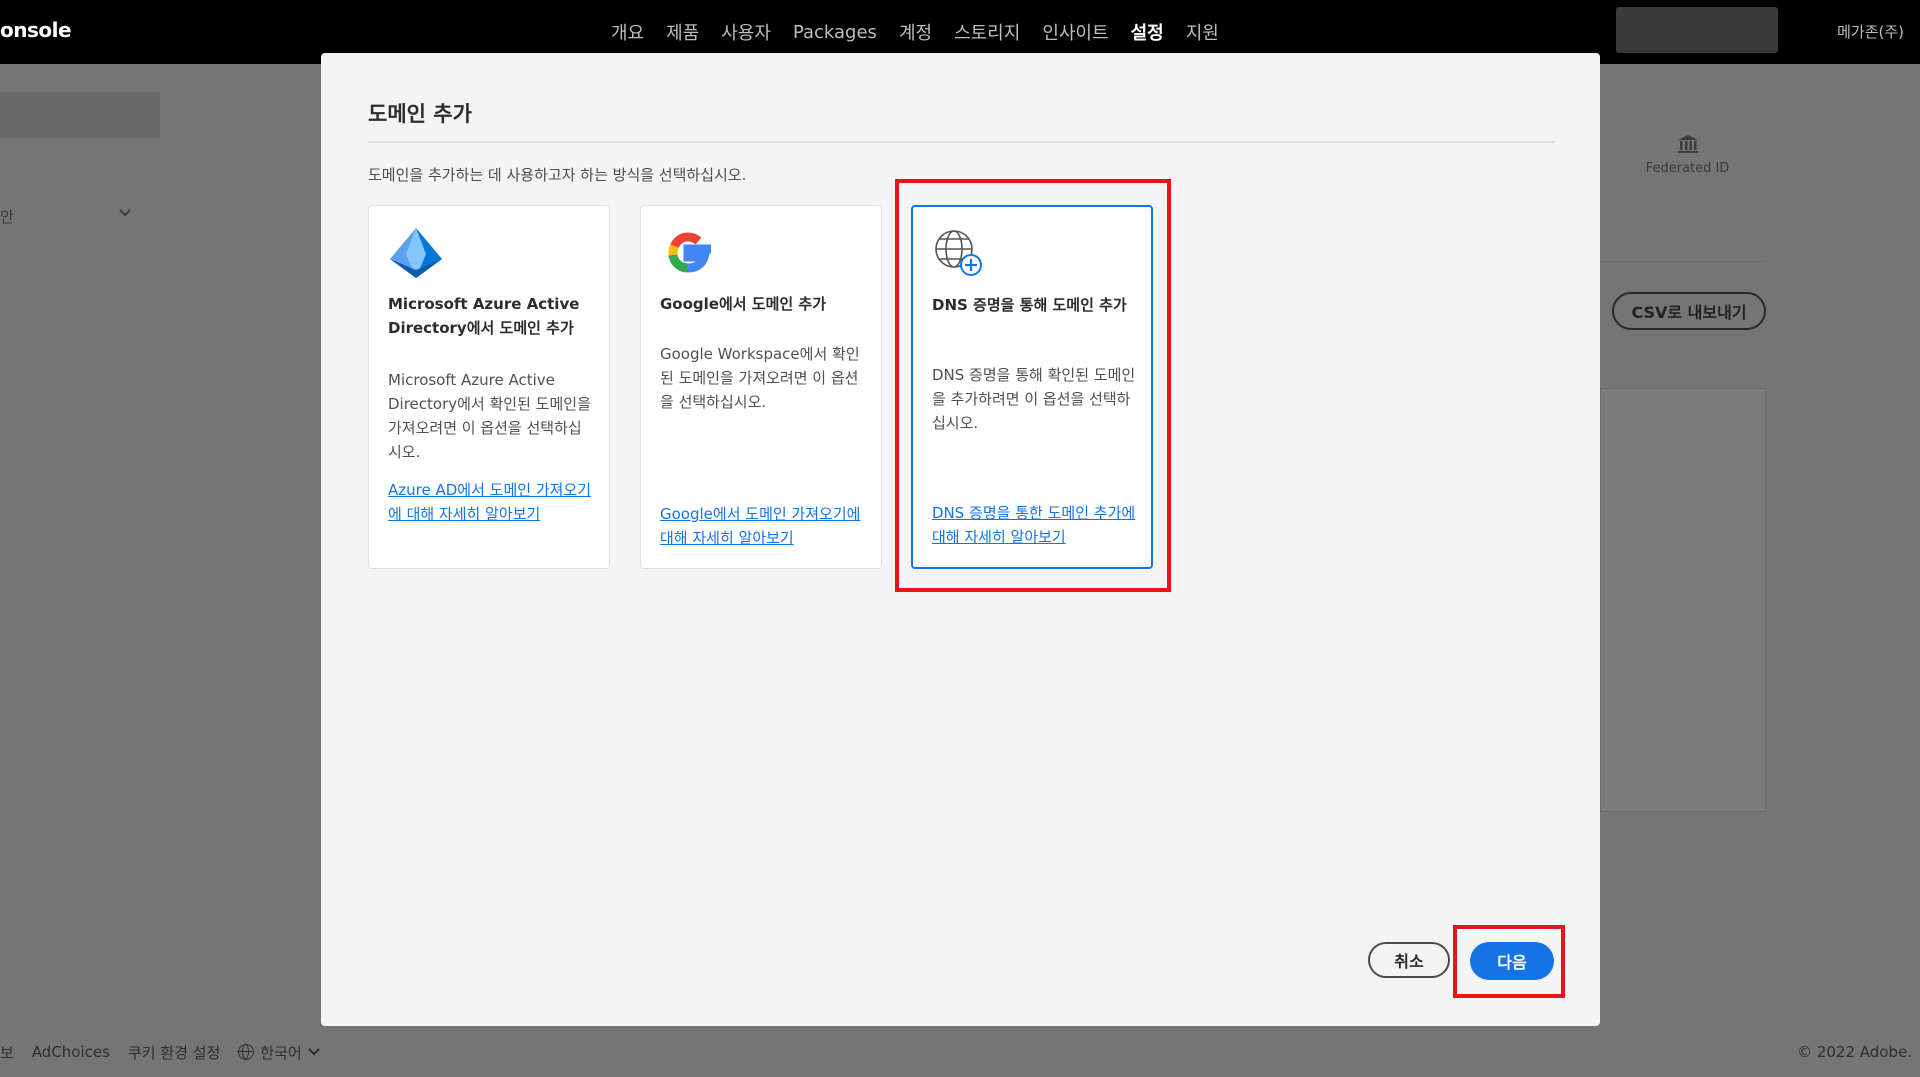 The height and width of the screenshot is (1077, 1920). I want to click on card-title: Google에서 도메인 추가, so click(743, 304).